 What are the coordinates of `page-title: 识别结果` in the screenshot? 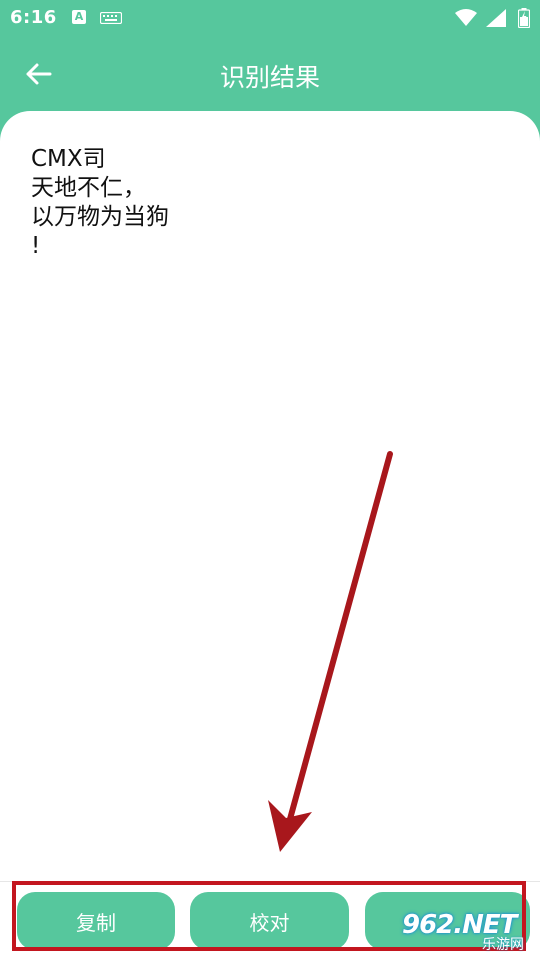 It's located at (269, 77).